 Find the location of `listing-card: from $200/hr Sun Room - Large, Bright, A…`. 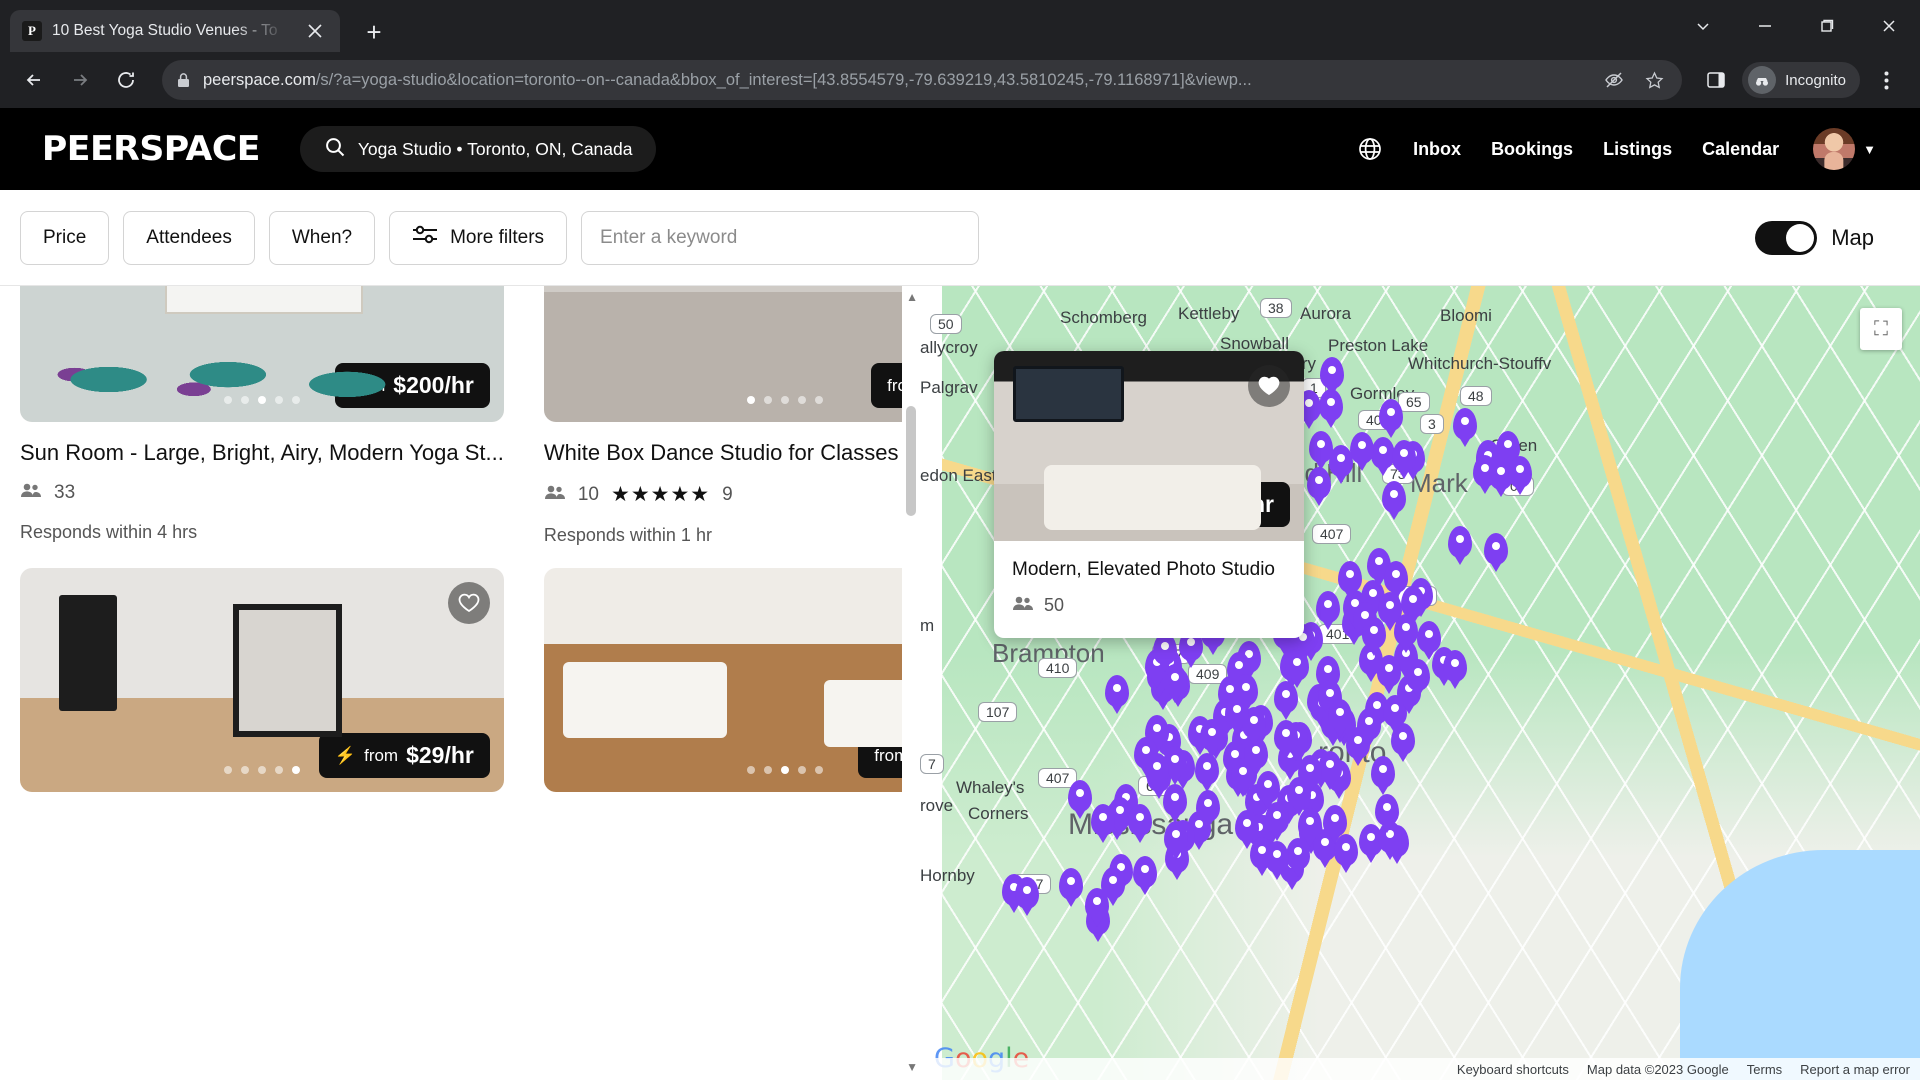

listing-card: from $200/hr Sun Room - Large, Bright, A… is located at coordinates (262, 427).